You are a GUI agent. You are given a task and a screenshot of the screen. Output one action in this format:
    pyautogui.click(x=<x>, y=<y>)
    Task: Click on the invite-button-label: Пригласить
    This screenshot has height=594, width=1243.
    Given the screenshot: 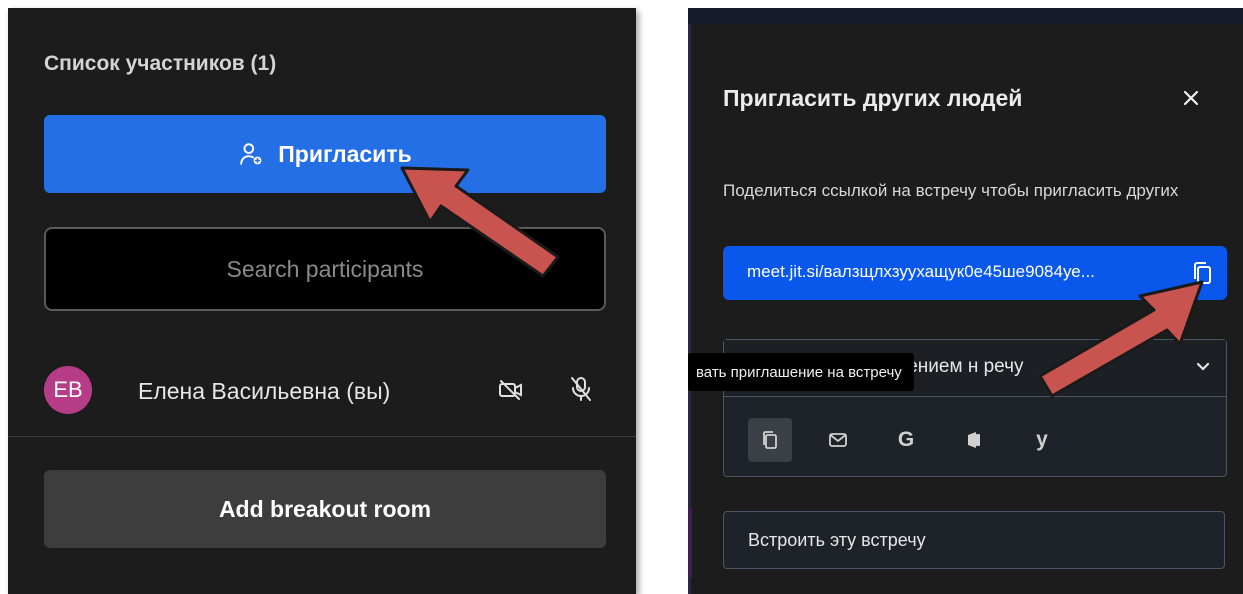 What is the action you would take?
    pyautogui.click(x=345, y=153)
    